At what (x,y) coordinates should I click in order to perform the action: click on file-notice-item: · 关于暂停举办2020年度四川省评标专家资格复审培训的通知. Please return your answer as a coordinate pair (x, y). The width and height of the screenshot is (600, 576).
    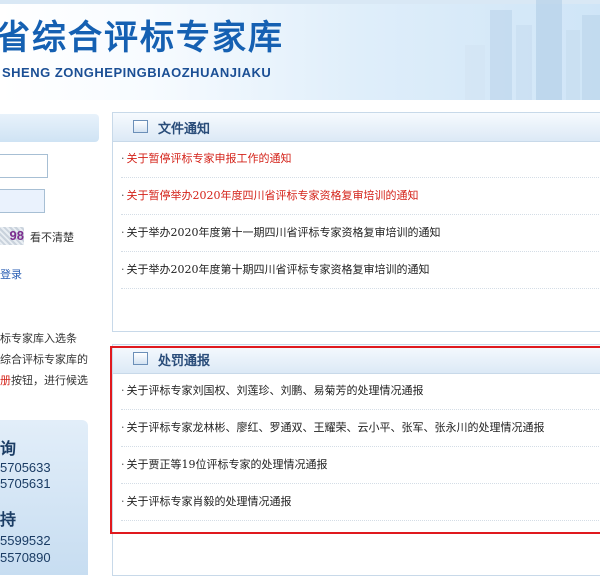
    Looking at the image, I should click on (360, 196).